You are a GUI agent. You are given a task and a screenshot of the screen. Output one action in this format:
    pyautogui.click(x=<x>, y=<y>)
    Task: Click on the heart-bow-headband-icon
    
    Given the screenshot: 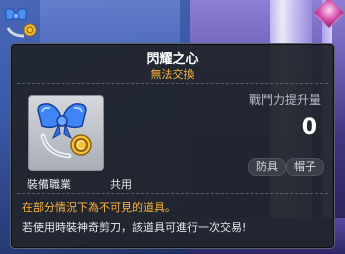 What is the action you would take?
    pyautogui.click(x=64, y=131)
    